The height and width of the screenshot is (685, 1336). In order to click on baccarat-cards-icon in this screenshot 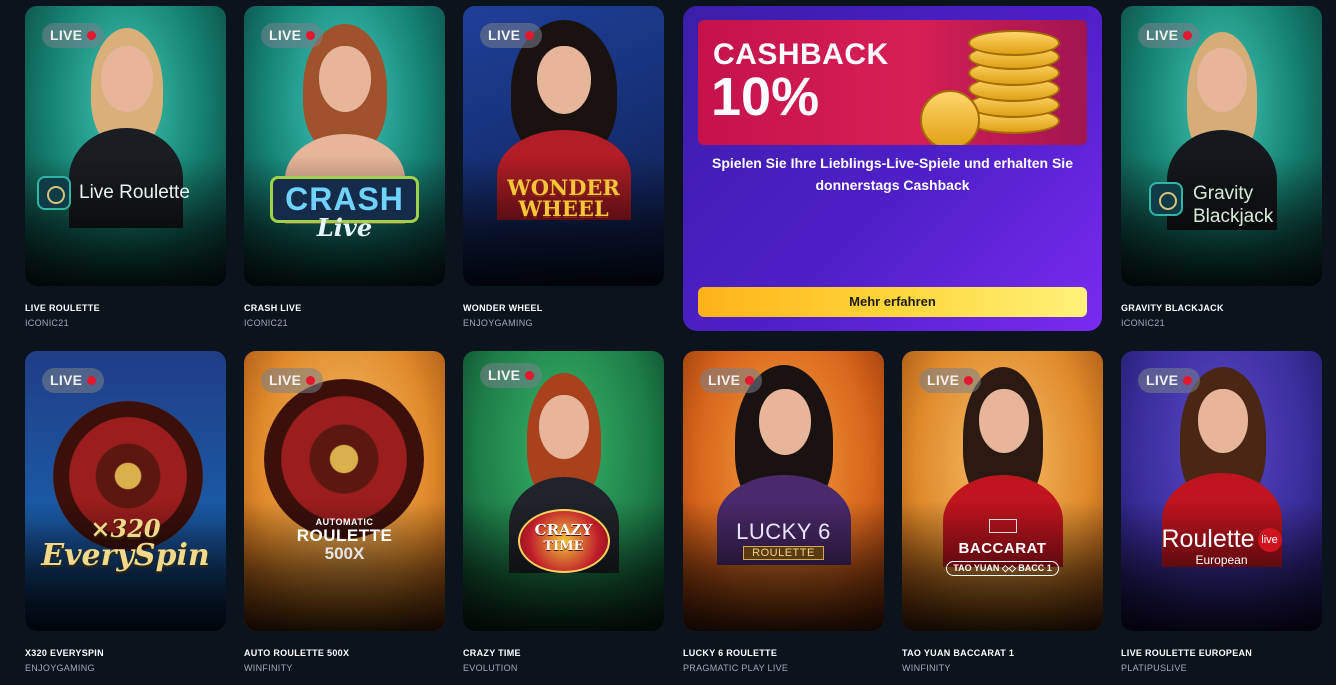, I will do `click(1002, 526)`.